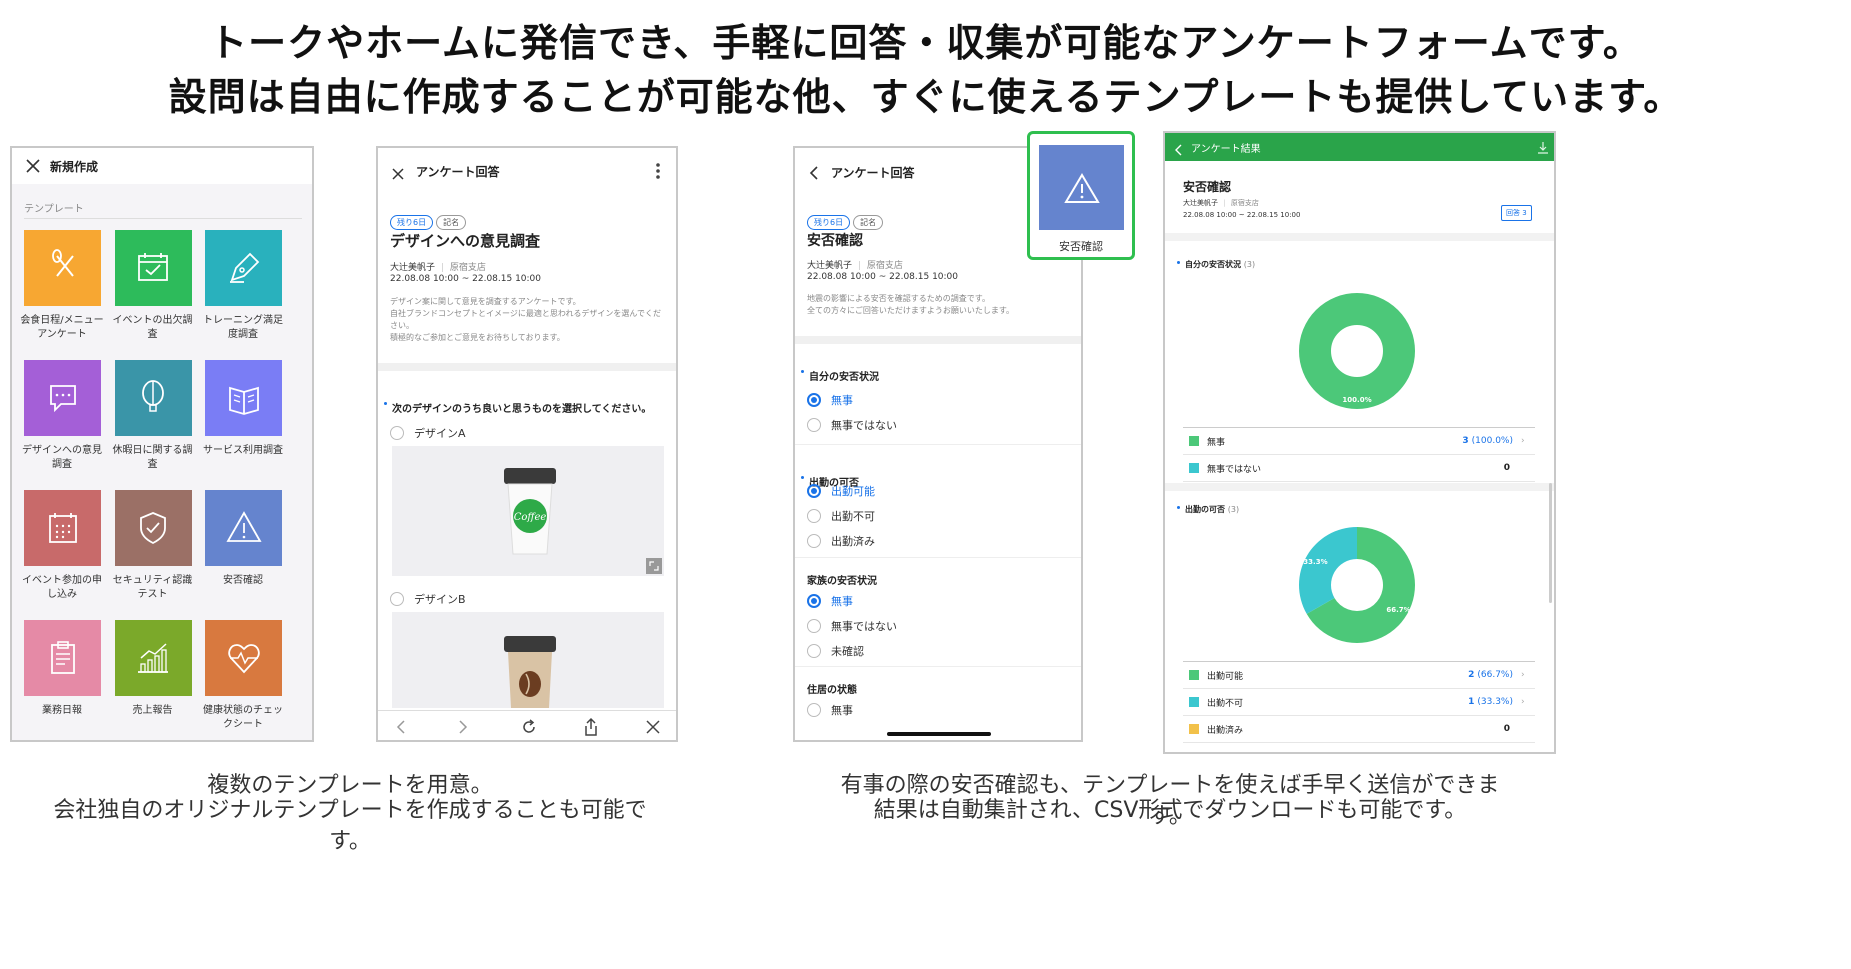 The image size is (1851, 969). Describe the element at coordinates (152, 546) in the screenshot. I see `template-tile: セキュリティ認識 テスト` at that location.